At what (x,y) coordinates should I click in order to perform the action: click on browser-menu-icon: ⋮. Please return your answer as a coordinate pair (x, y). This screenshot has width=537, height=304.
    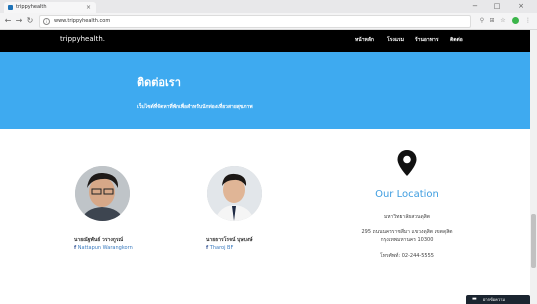
    Looking at the image, I should click on (528, 21).